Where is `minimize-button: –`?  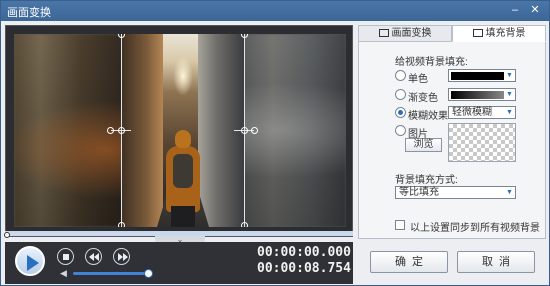
minimize-button: – is located at coordinates (515, 10).